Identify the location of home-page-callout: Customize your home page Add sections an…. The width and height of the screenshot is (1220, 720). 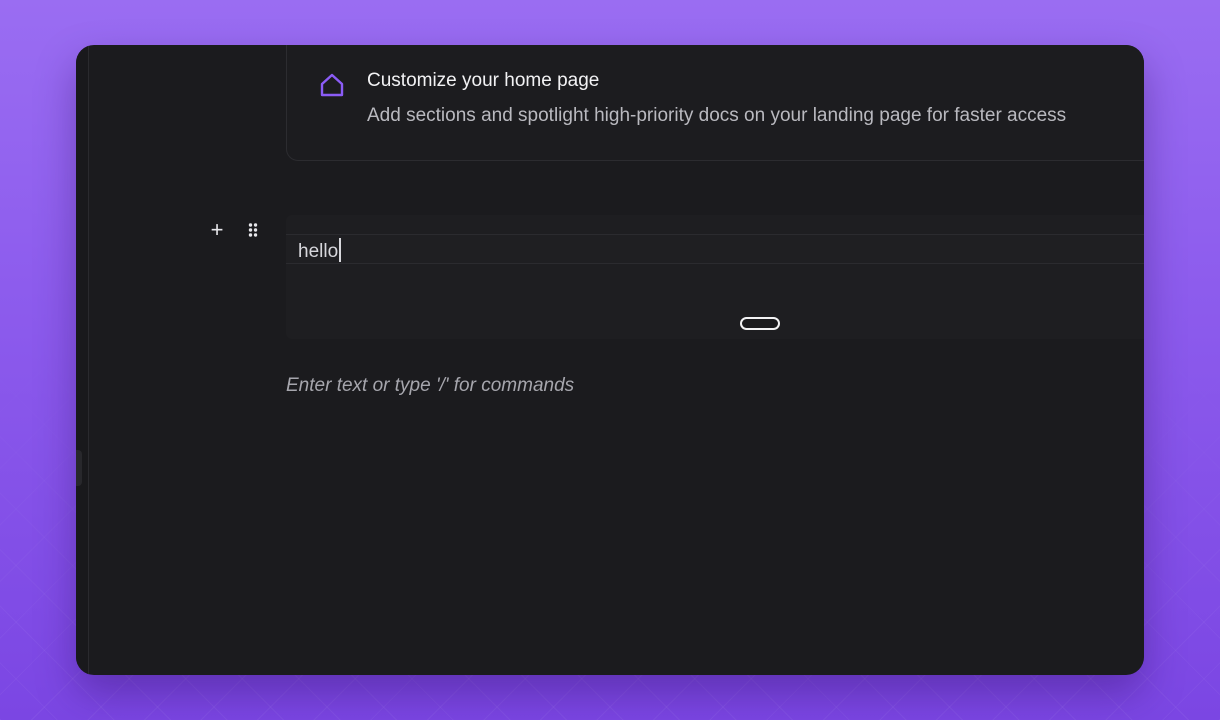
(715, 103).